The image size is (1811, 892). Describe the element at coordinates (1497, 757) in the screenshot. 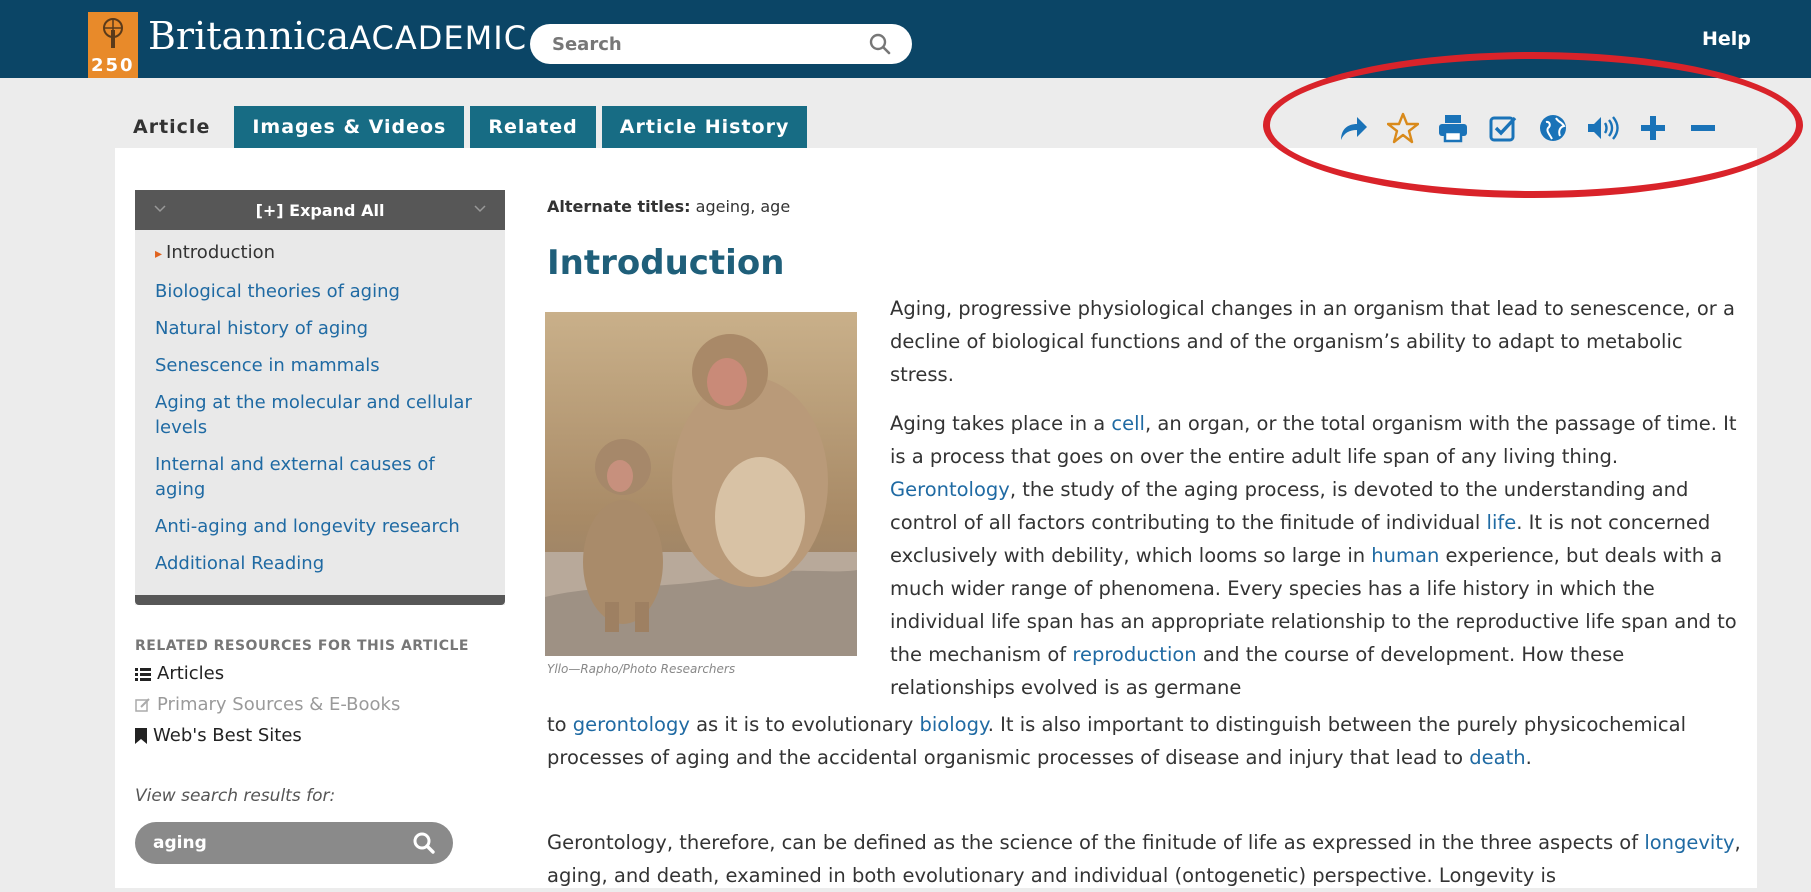

I see `link-death: death` at that location.